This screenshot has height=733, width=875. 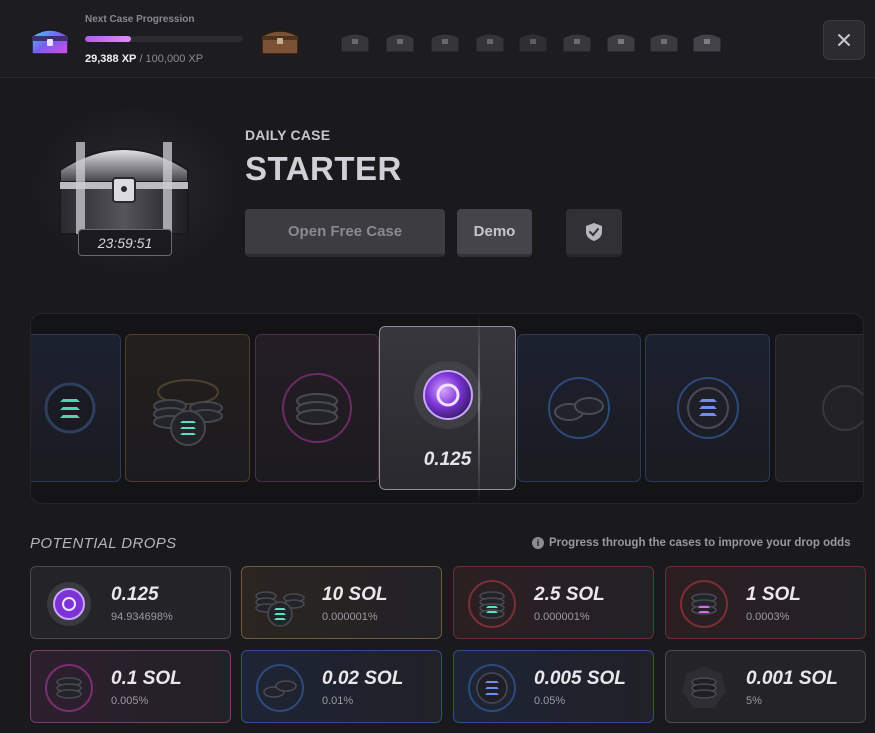 What do you see at coordinates (103, 543) in the screenshot?
I see `potential-drops-title: POTENTIAL DROPS` at bounding box center [103, 543].